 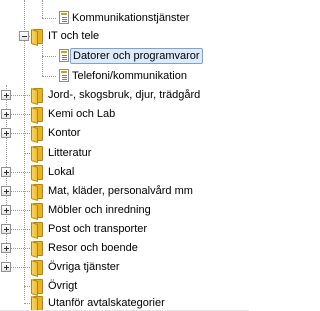 I want to click on collapse-toggle, so click(x=24, y=36).